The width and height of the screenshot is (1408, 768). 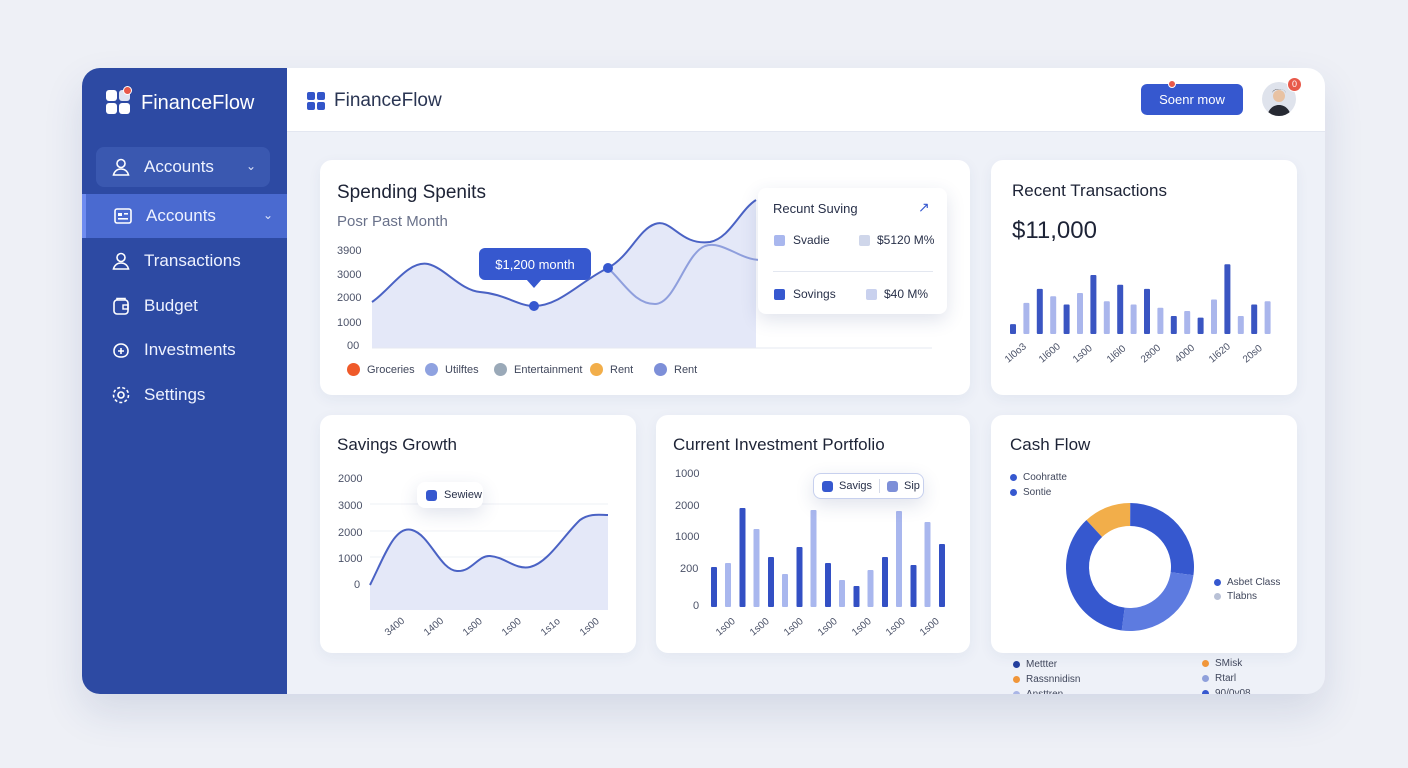 I want to click on legend-item: Asbet Class, so click(x=1247, y=582).